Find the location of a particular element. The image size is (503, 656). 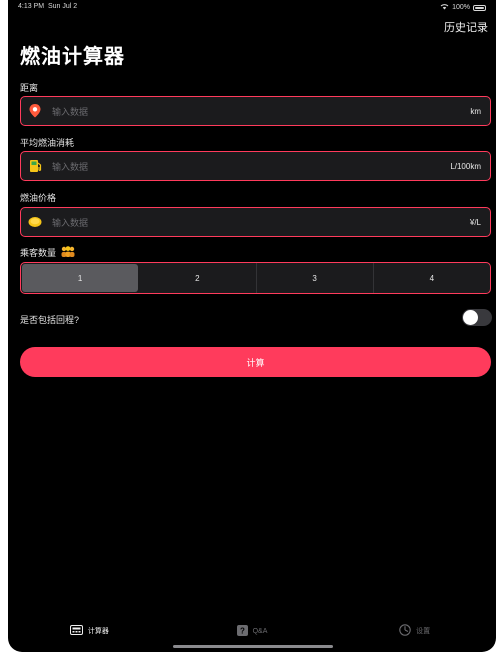

fuel-pump-icon is located at coordinates (35, 166).